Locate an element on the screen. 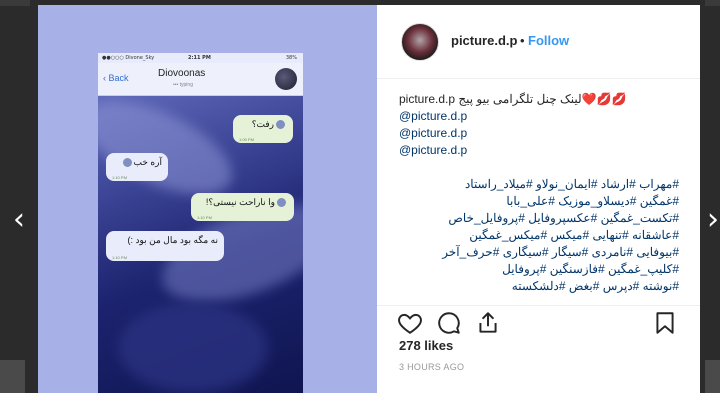 The image size is (720, 393). post-header: picture.d.p • Follow is located at coordinates (538, 42).